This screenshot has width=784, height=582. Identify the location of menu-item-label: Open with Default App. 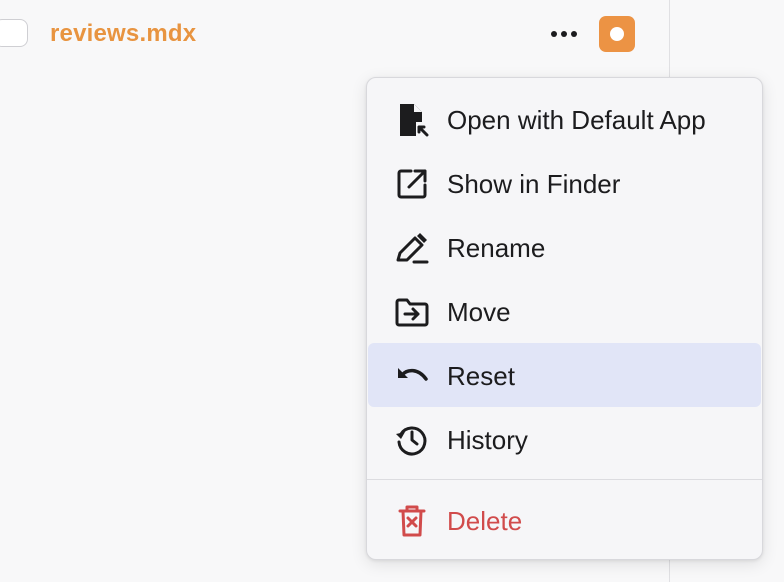
(576, 120).